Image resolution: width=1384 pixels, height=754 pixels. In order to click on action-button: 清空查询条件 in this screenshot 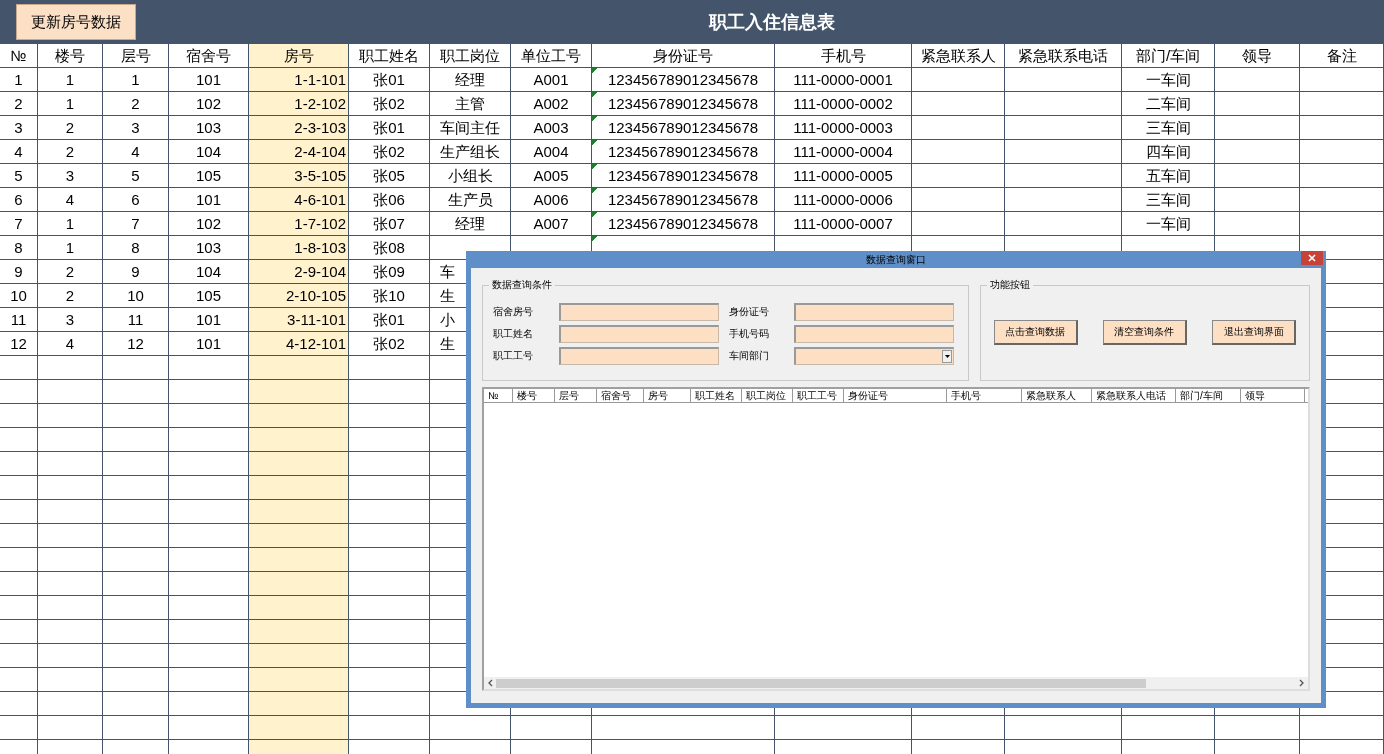, I will do `click(1145, 332)`.